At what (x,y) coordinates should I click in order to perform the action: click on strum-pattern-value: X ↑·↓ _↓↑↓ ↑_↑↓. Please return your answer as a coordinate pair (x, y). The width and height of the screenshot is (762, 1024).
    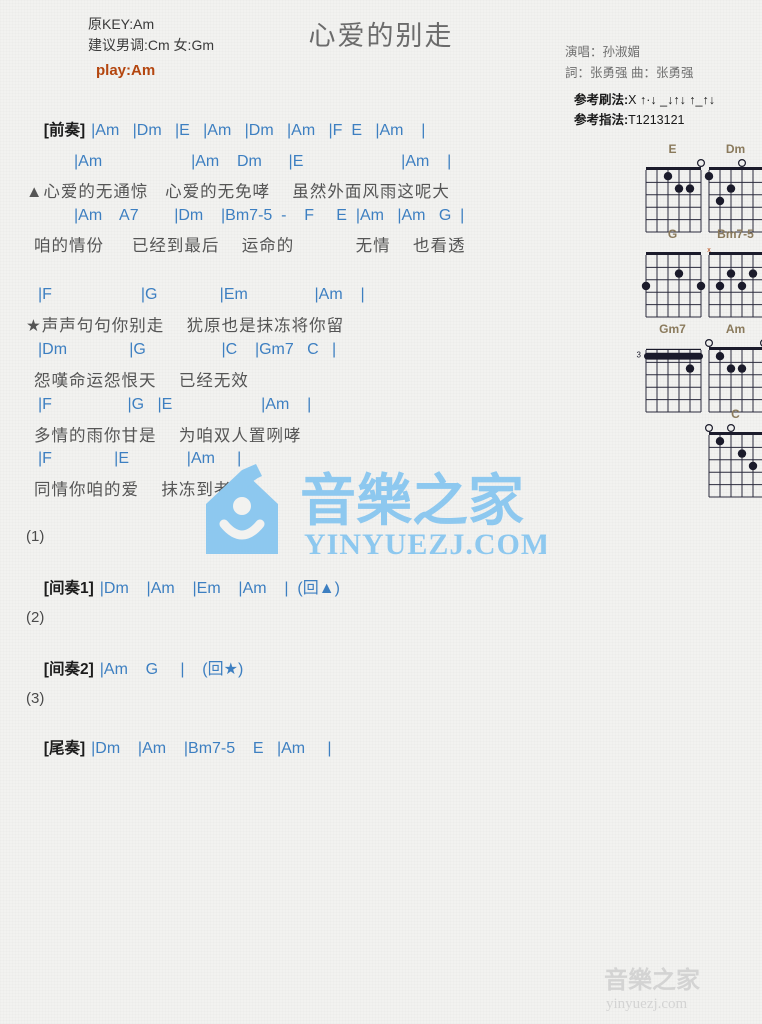
    Looking at the image, I should click on (671, 100).